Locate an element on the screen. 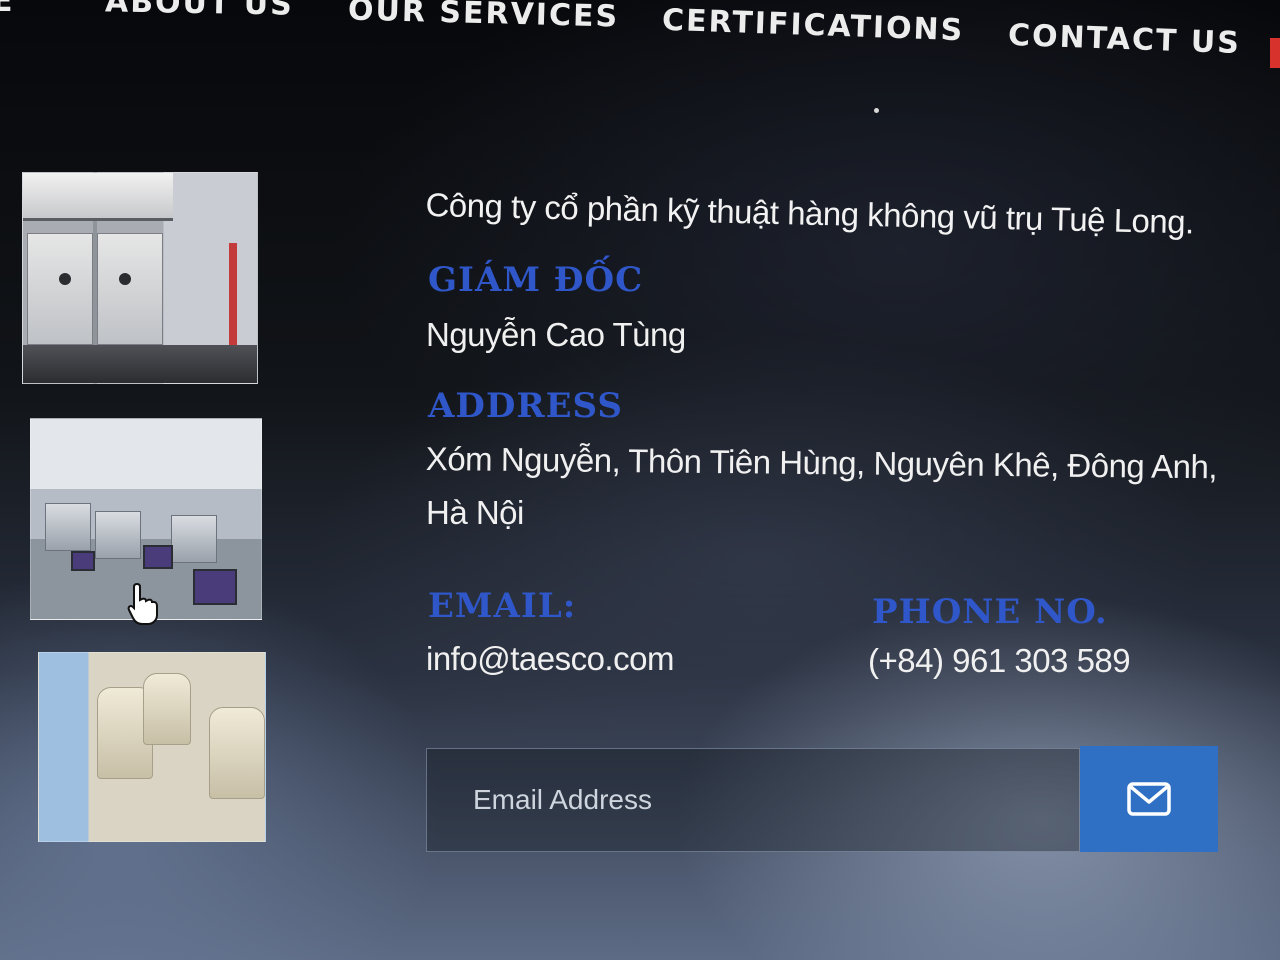  decorative-dot is located at coordinates (876, 110).